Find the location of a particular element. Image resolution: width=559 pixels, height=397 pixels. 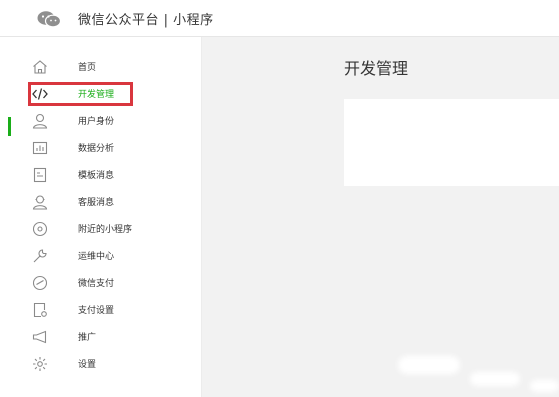

payment-icon is located at coordinates (40, 283).